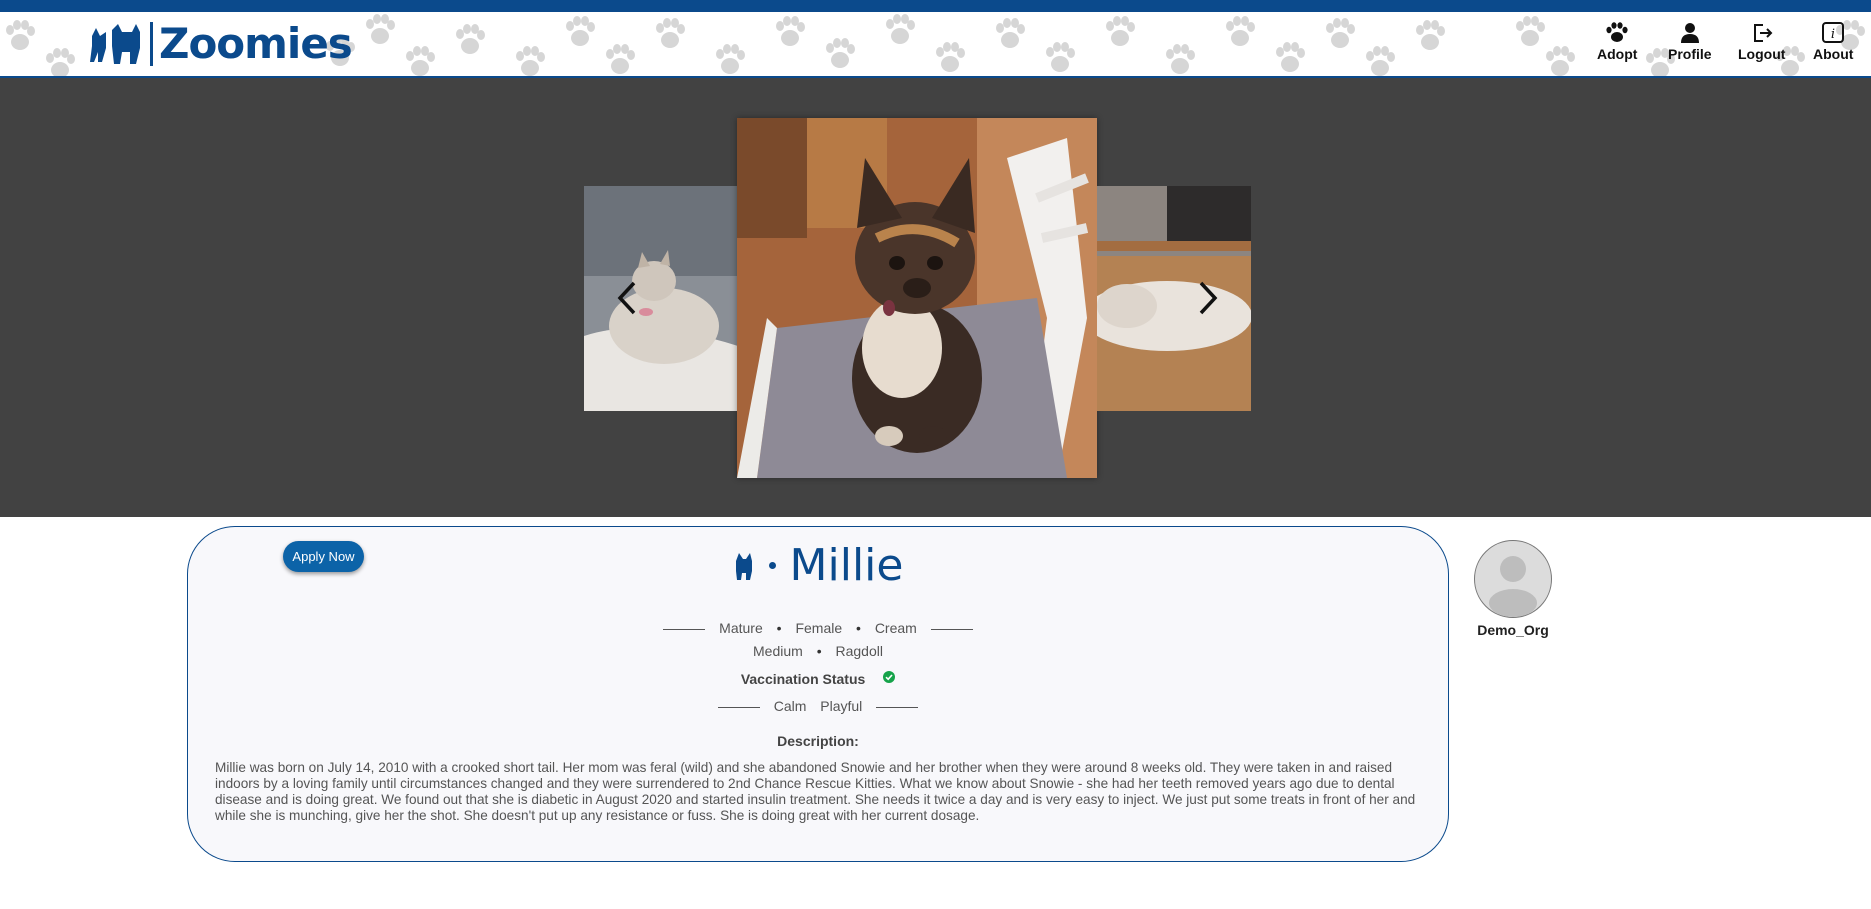 This screenshot has height=909, width=1871. What do you see at coordinates (115, 44) in the screenshot?
I see `cat-dog-logo-icon` at bounding box center [115, 44].